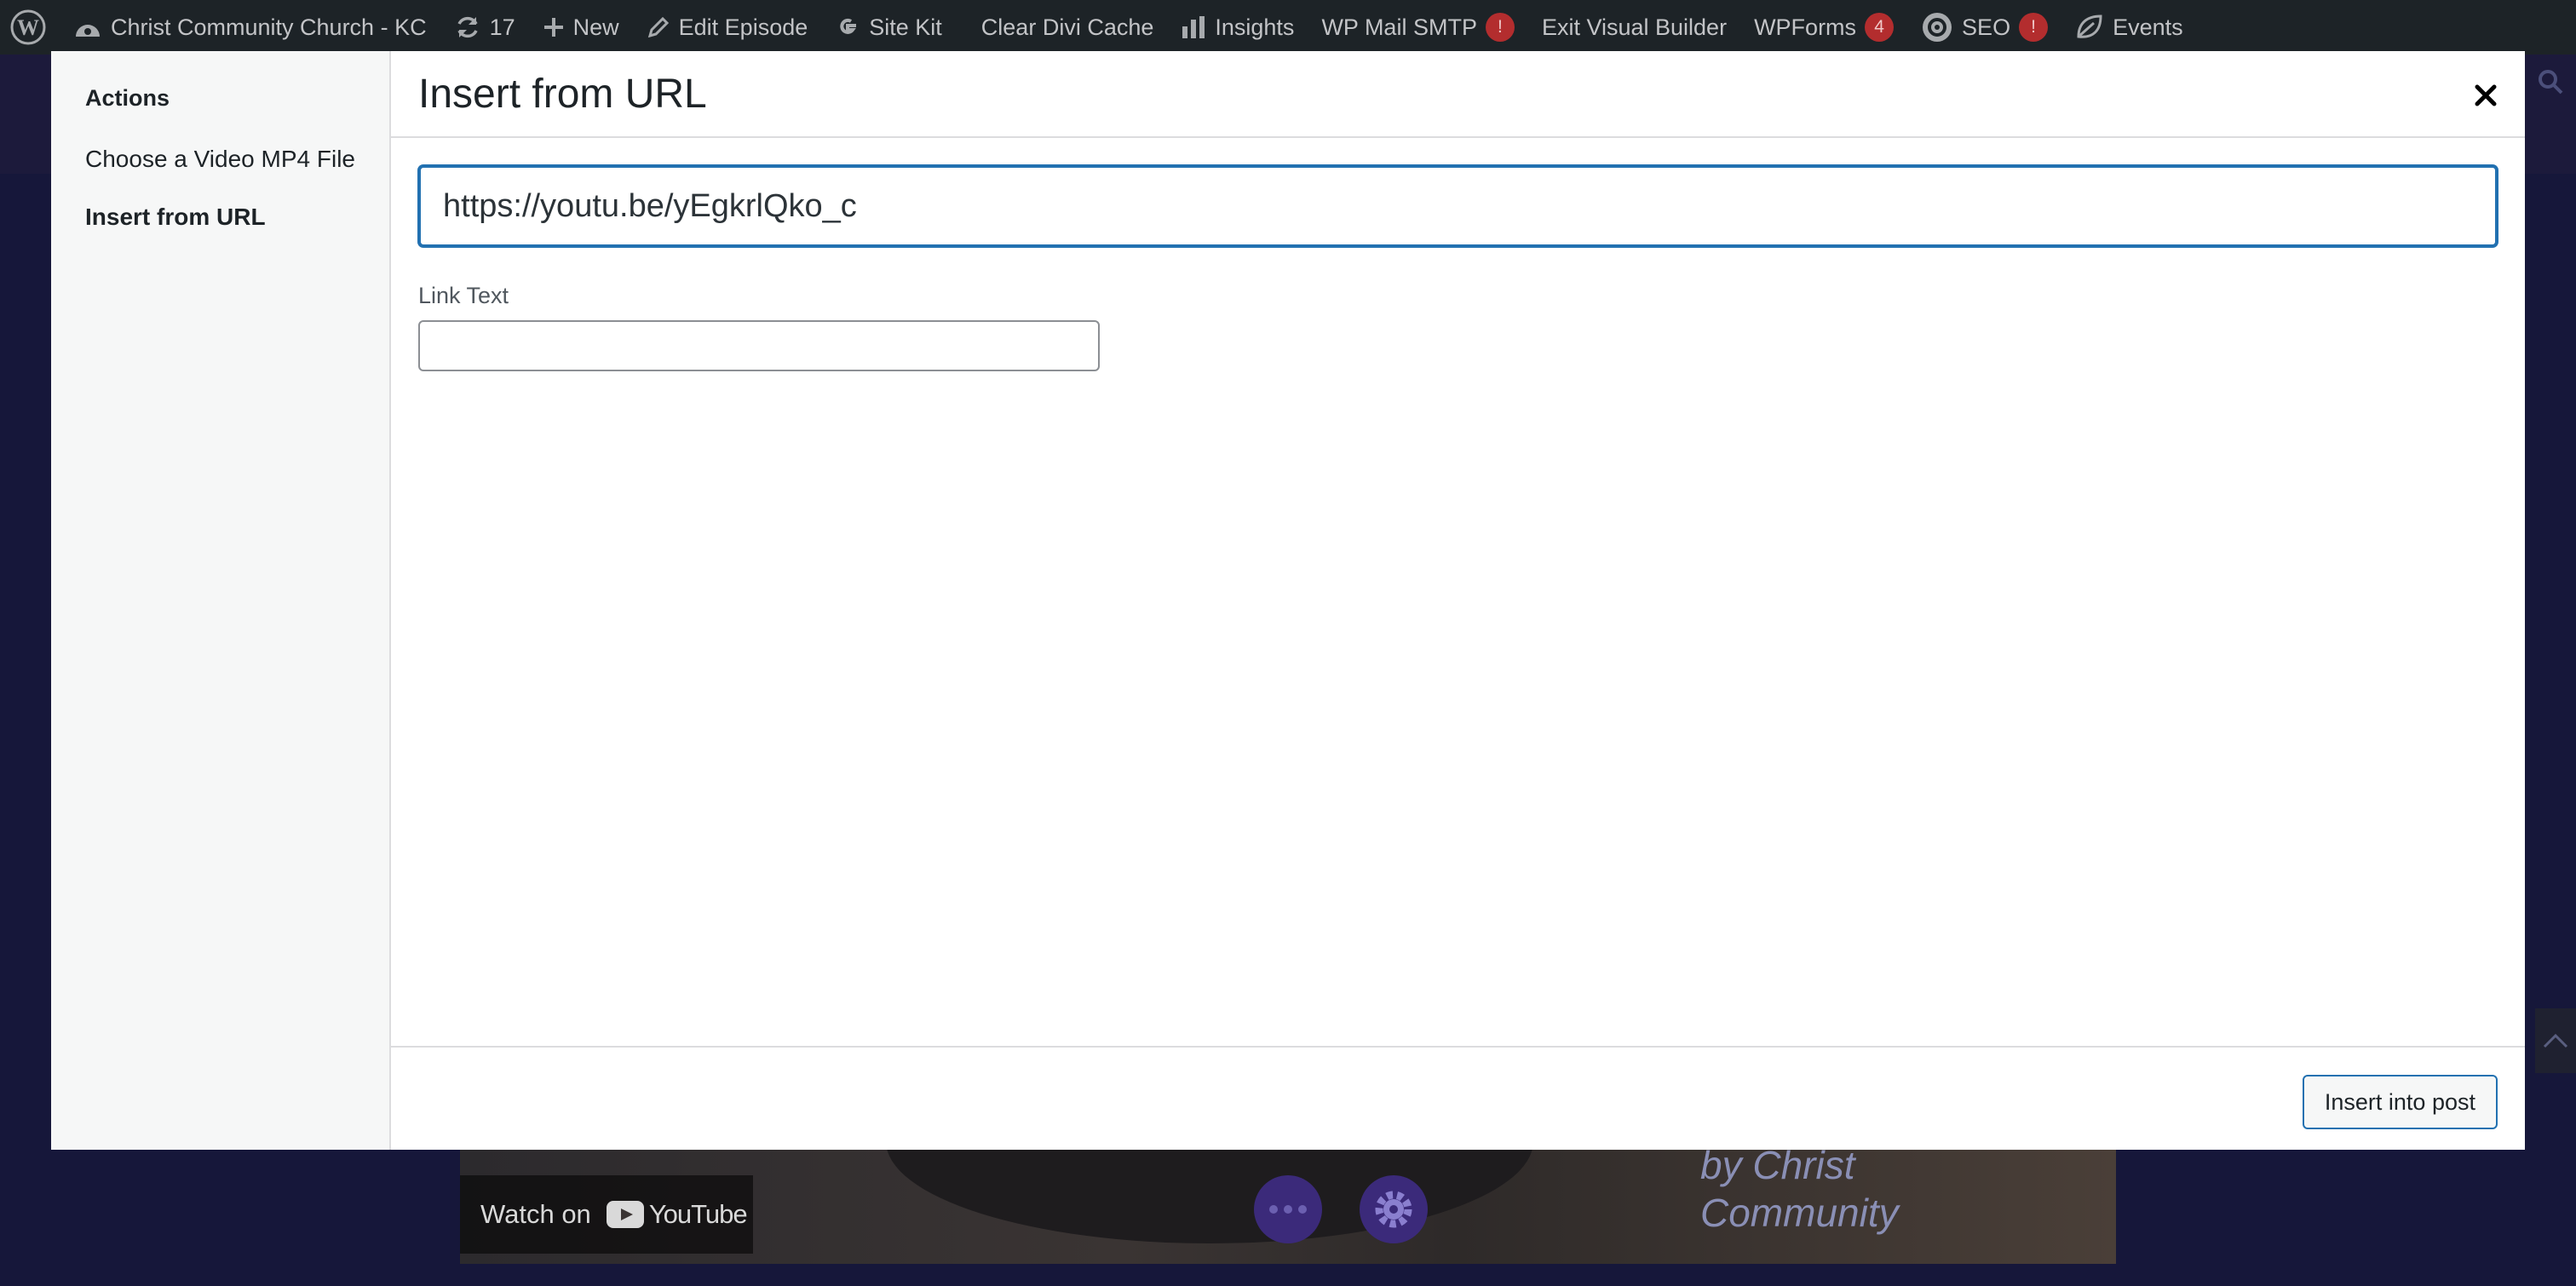 This screenshot has height=1286, width=2576. What do you see at coordinates (88, 31) in the screenshot?
I see `dashboard-icon` at bounding box center [88, 31].